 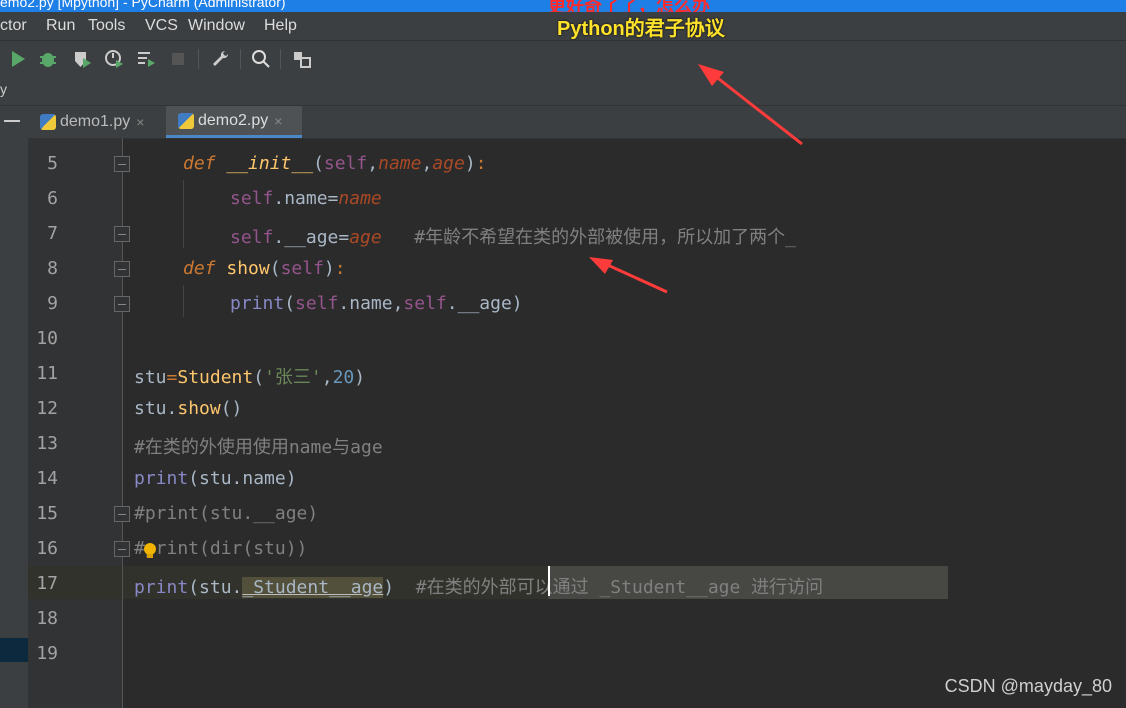 I want to click on line-number: 16, so click(x=47, y=548).